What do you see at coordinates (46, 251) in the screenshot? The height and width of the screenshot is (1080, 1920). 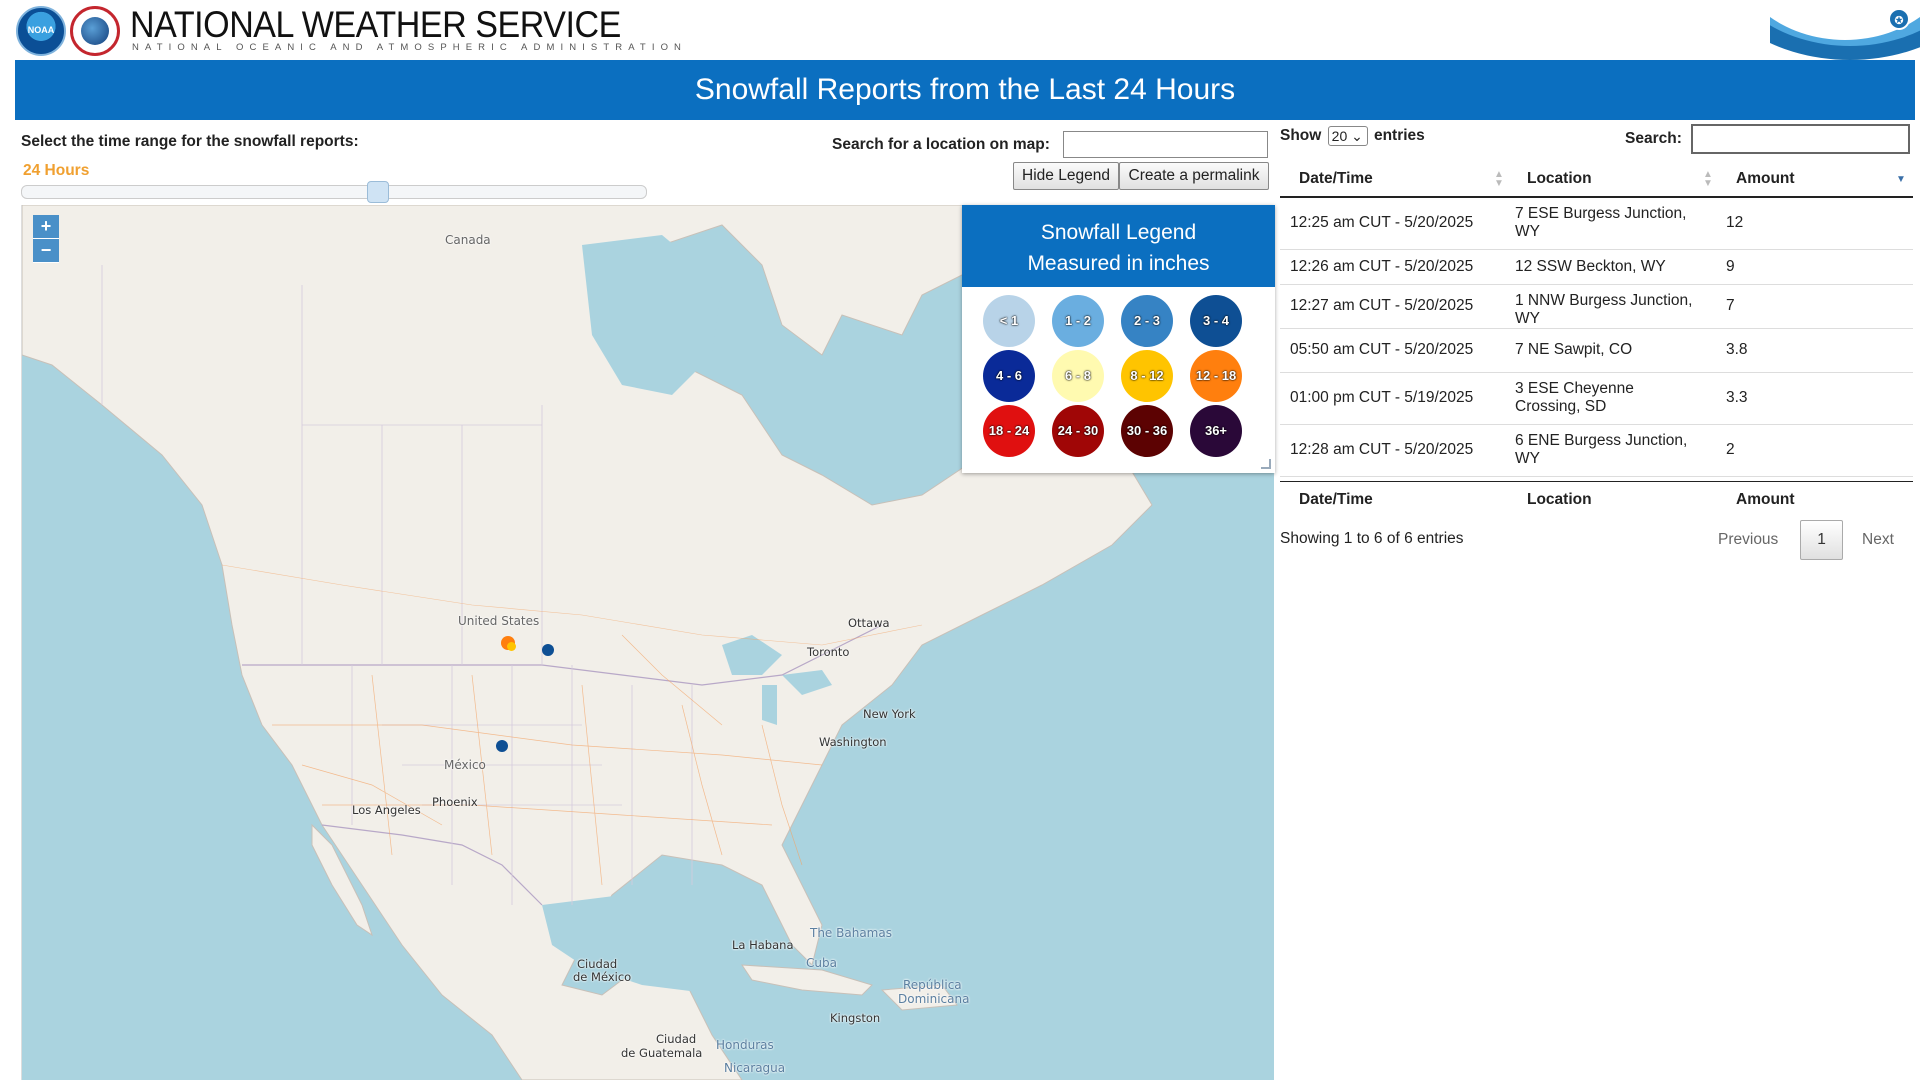 I see `zoom-out-button: −` at bounding box center [46, 251].